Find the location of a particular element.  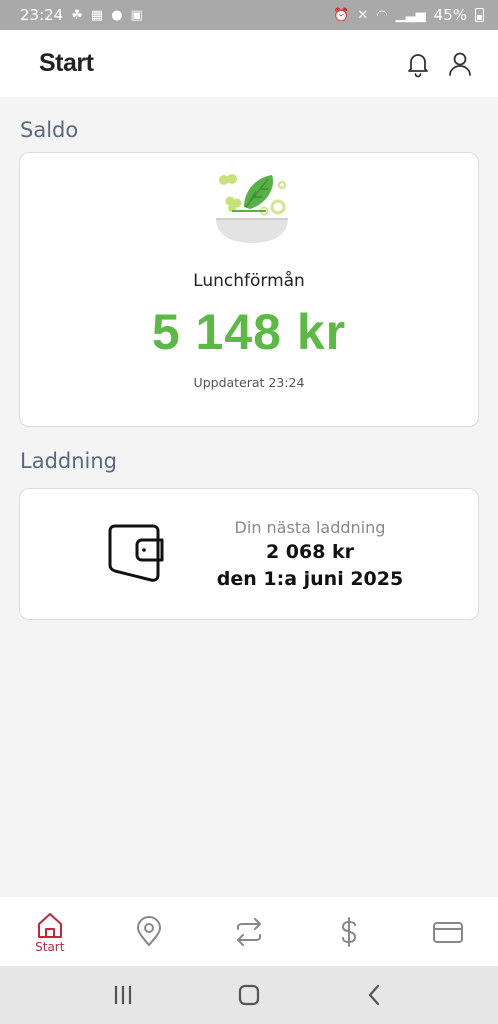

status-time: 23:24 is located at coordinates (42, 15).